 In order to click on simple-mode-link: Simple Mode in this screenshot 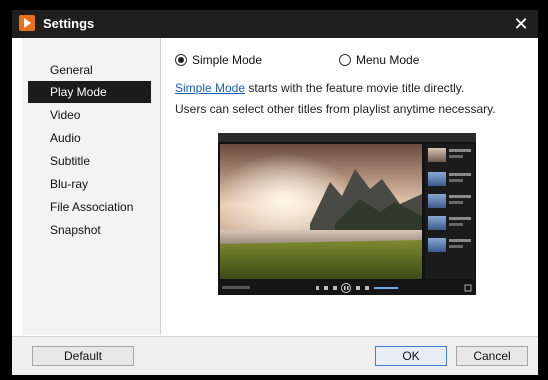, I will do `click(210, 88)`.